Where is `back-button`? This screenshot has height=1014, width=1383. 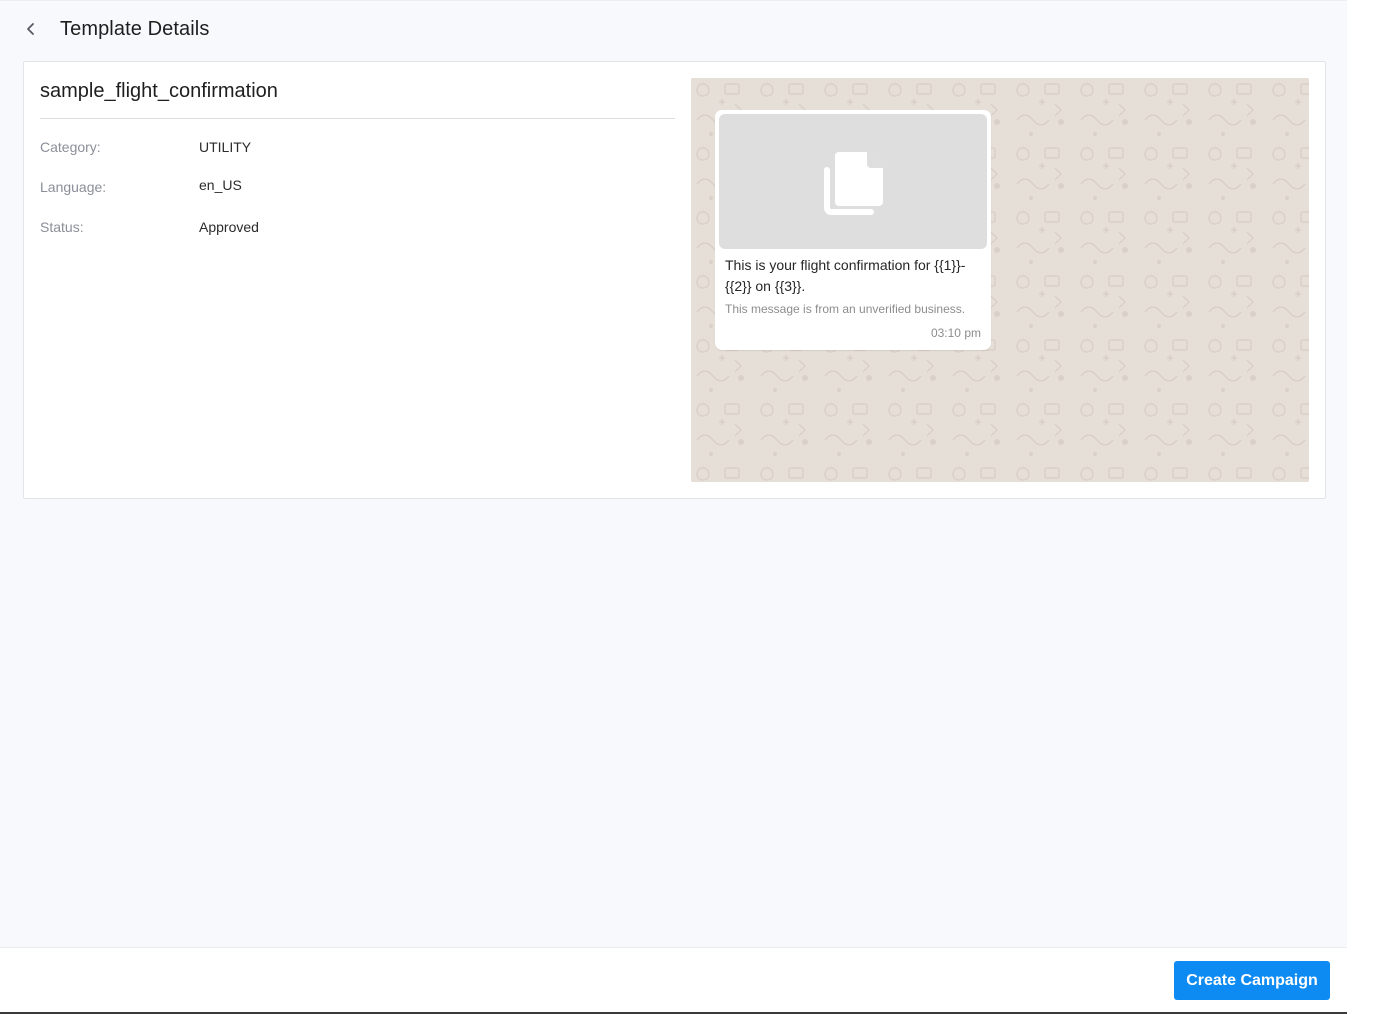
back-button is located at coordinates (31, 29).